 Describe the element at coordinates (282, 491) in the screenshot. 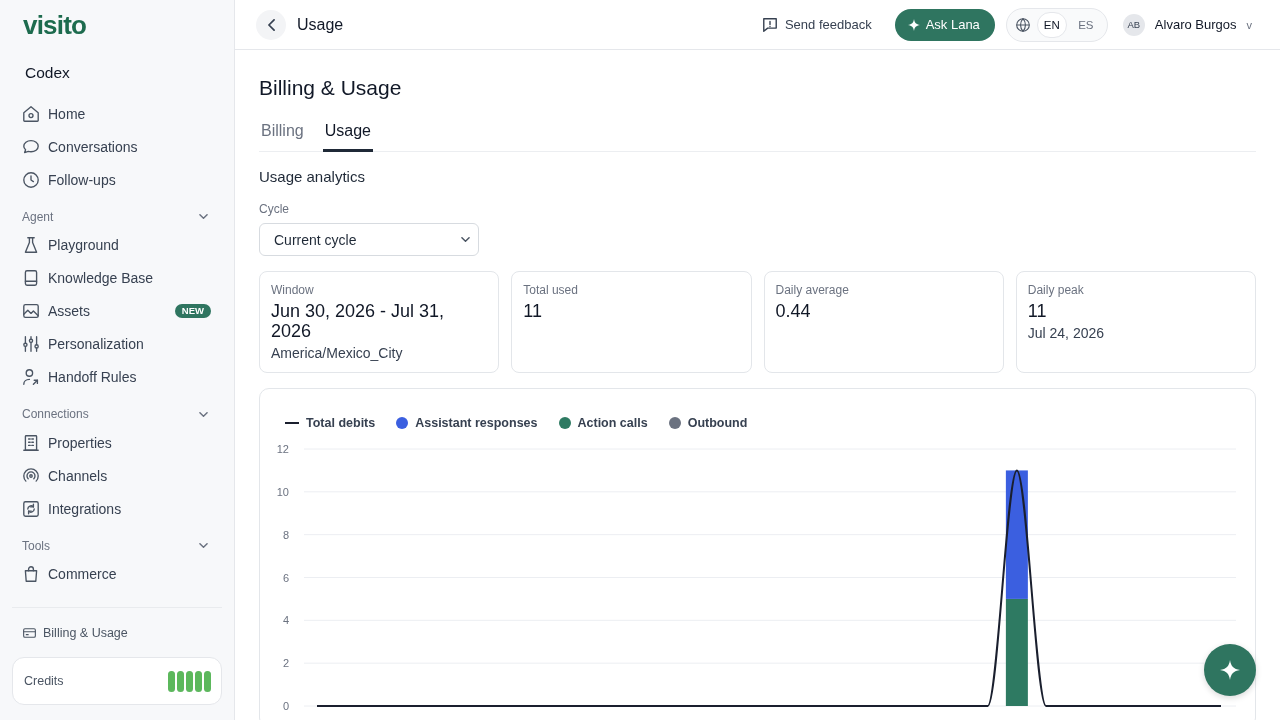

I see `y-axis-label: 10` at that location.